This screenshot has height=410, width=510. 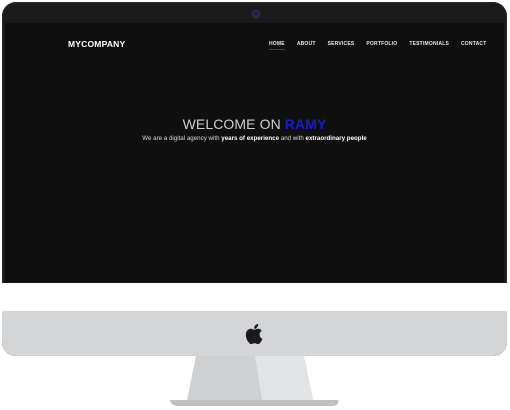 What do you see at coordinates (336, 138) in the screenshot?
I see `hero-subtitle-bold-2: extraordinary people` at bounding box center [336, 138].